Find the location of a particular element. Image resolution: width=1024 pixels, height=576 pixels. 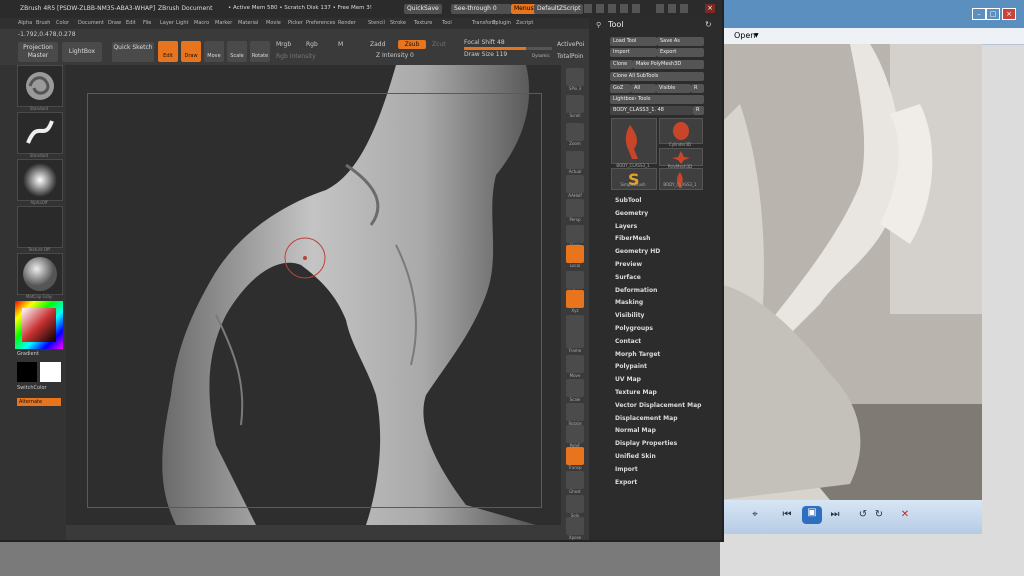

lightbox-button: LightBox is located at coordinates (82, 52).